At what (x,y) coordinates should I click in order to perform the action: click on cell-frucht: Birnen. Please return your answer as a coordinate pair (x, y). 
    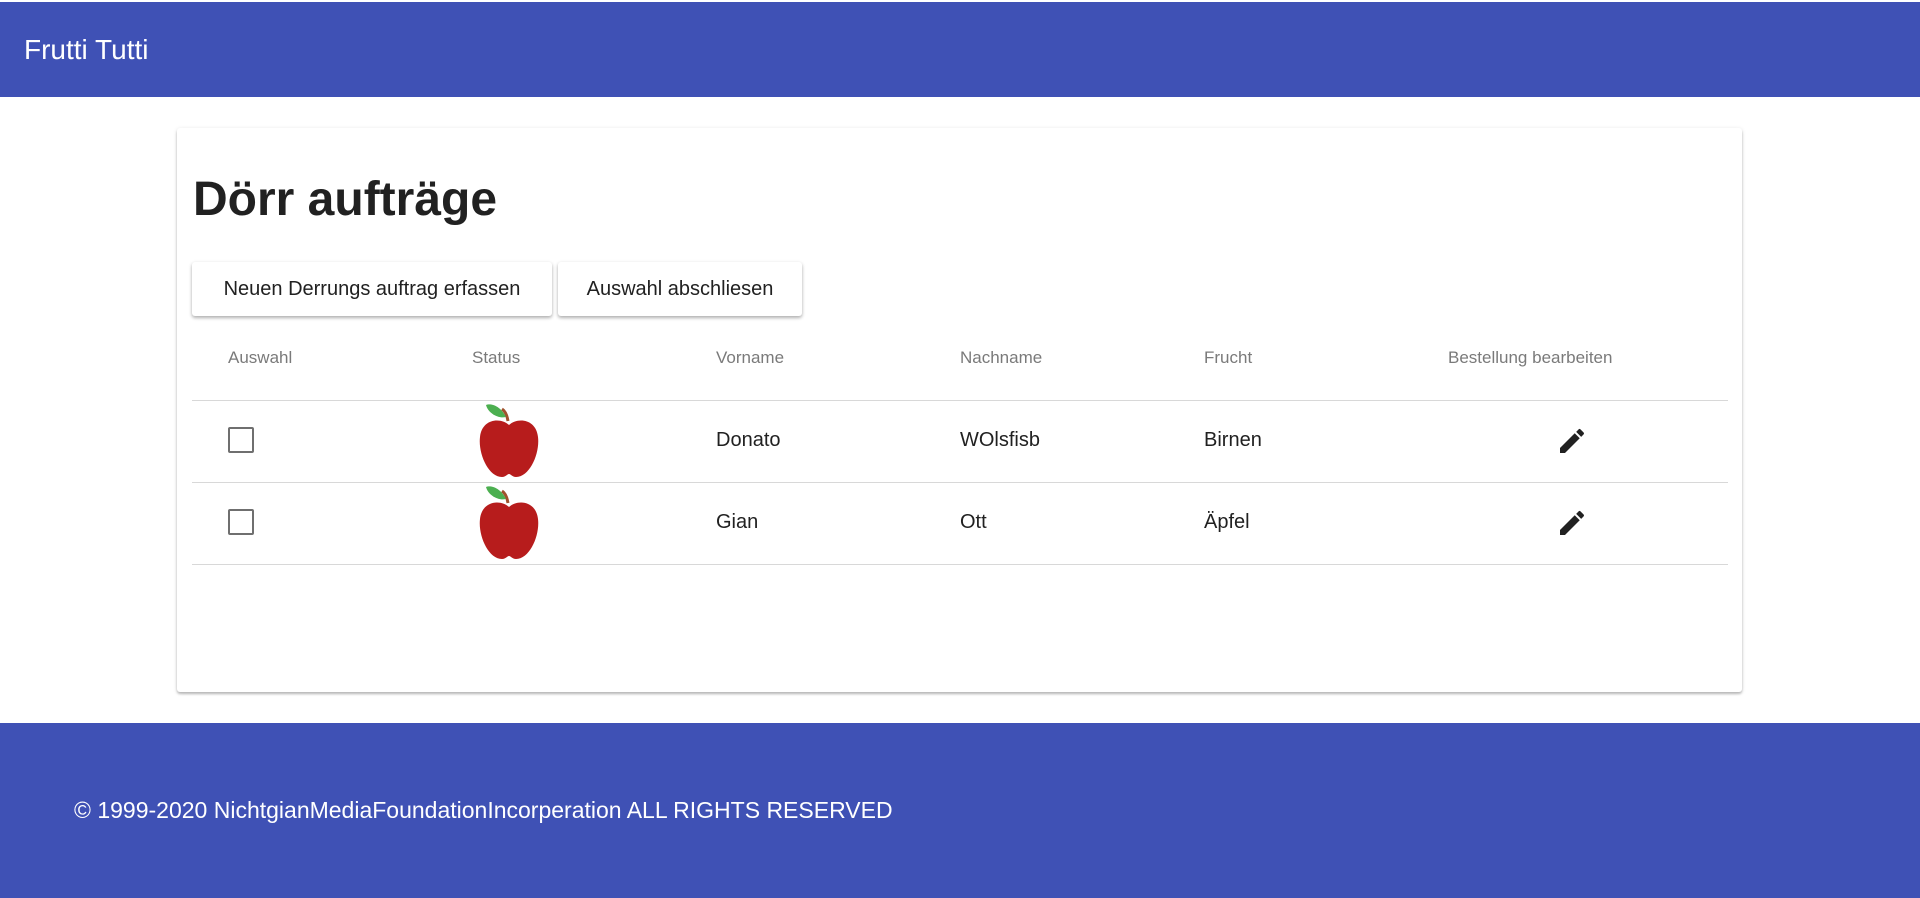
    Looking at the image, I should click on (1233, 440).